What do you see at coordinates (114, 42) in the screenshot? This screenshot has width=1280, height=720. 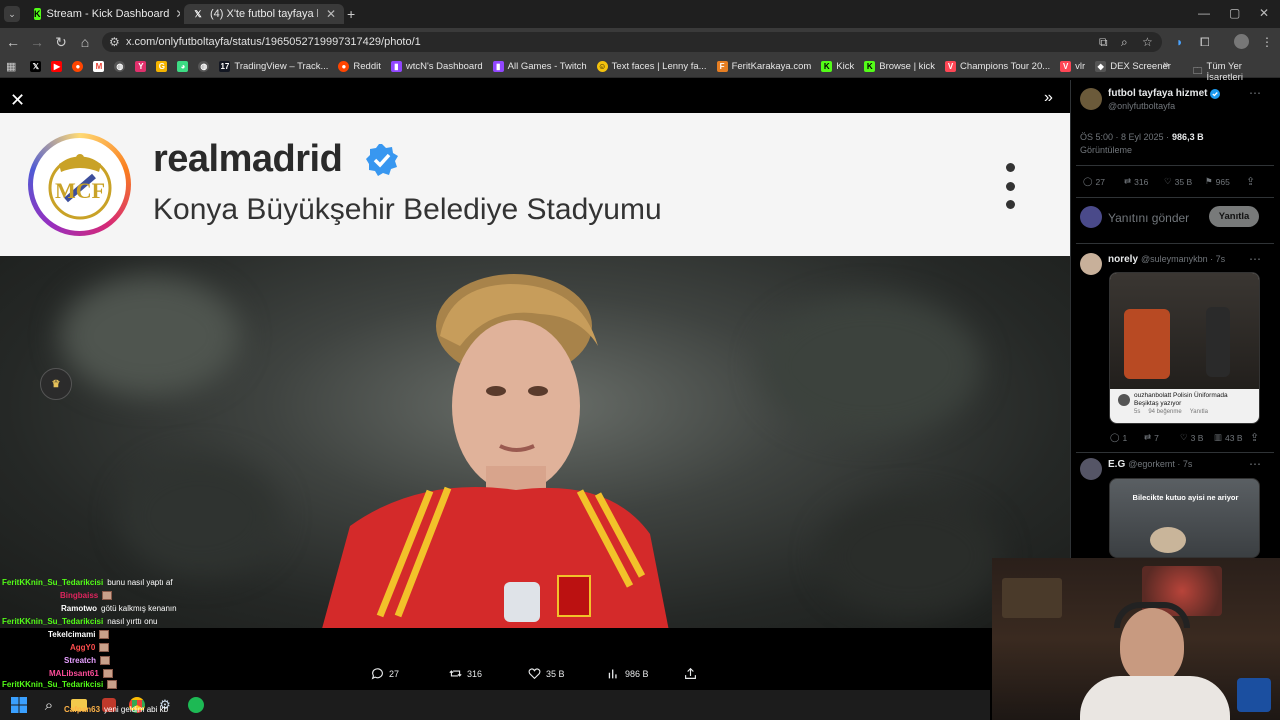 I see `site-info-icon: ⚙` at bounding box center [114, 42].